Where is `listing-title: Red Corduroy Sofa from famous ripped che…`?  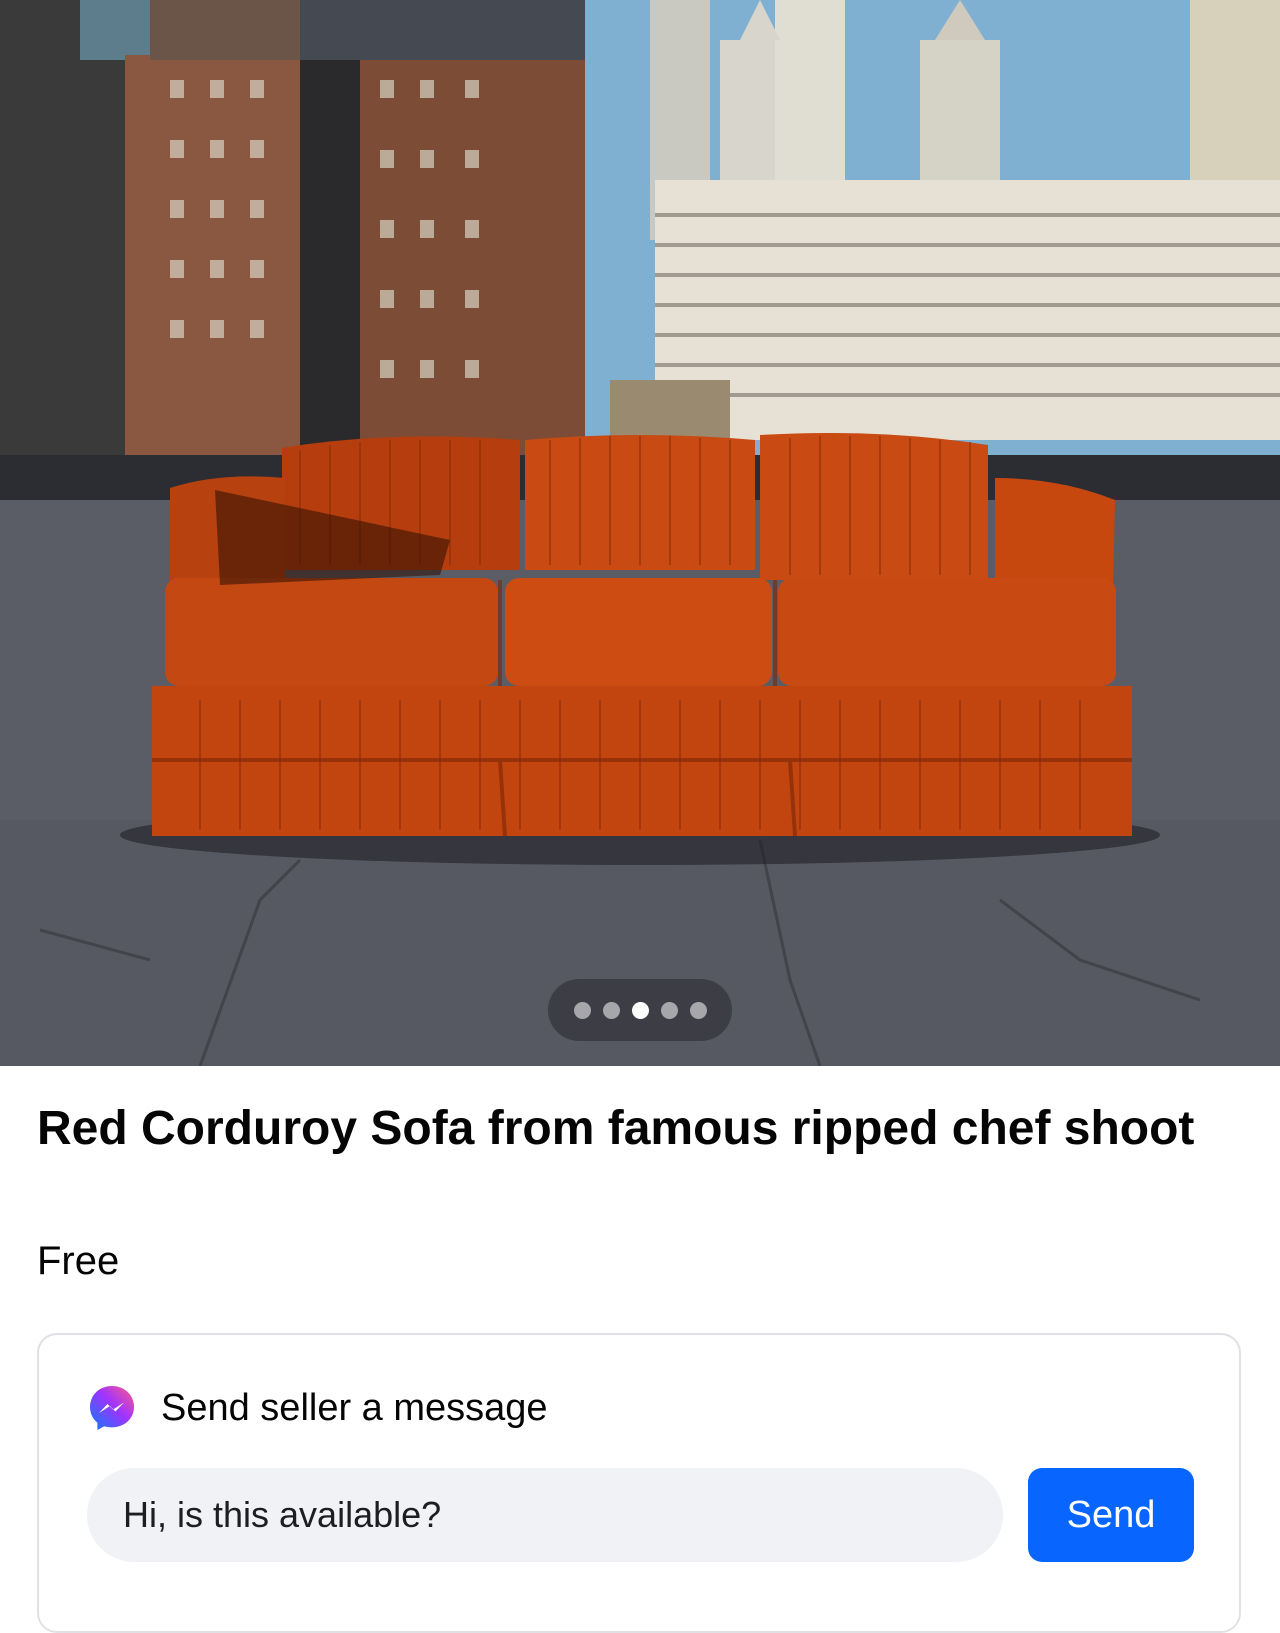 listing-title: Red Corduroy Sofa from famous ripped che… is located at coordinates (616, 1128).